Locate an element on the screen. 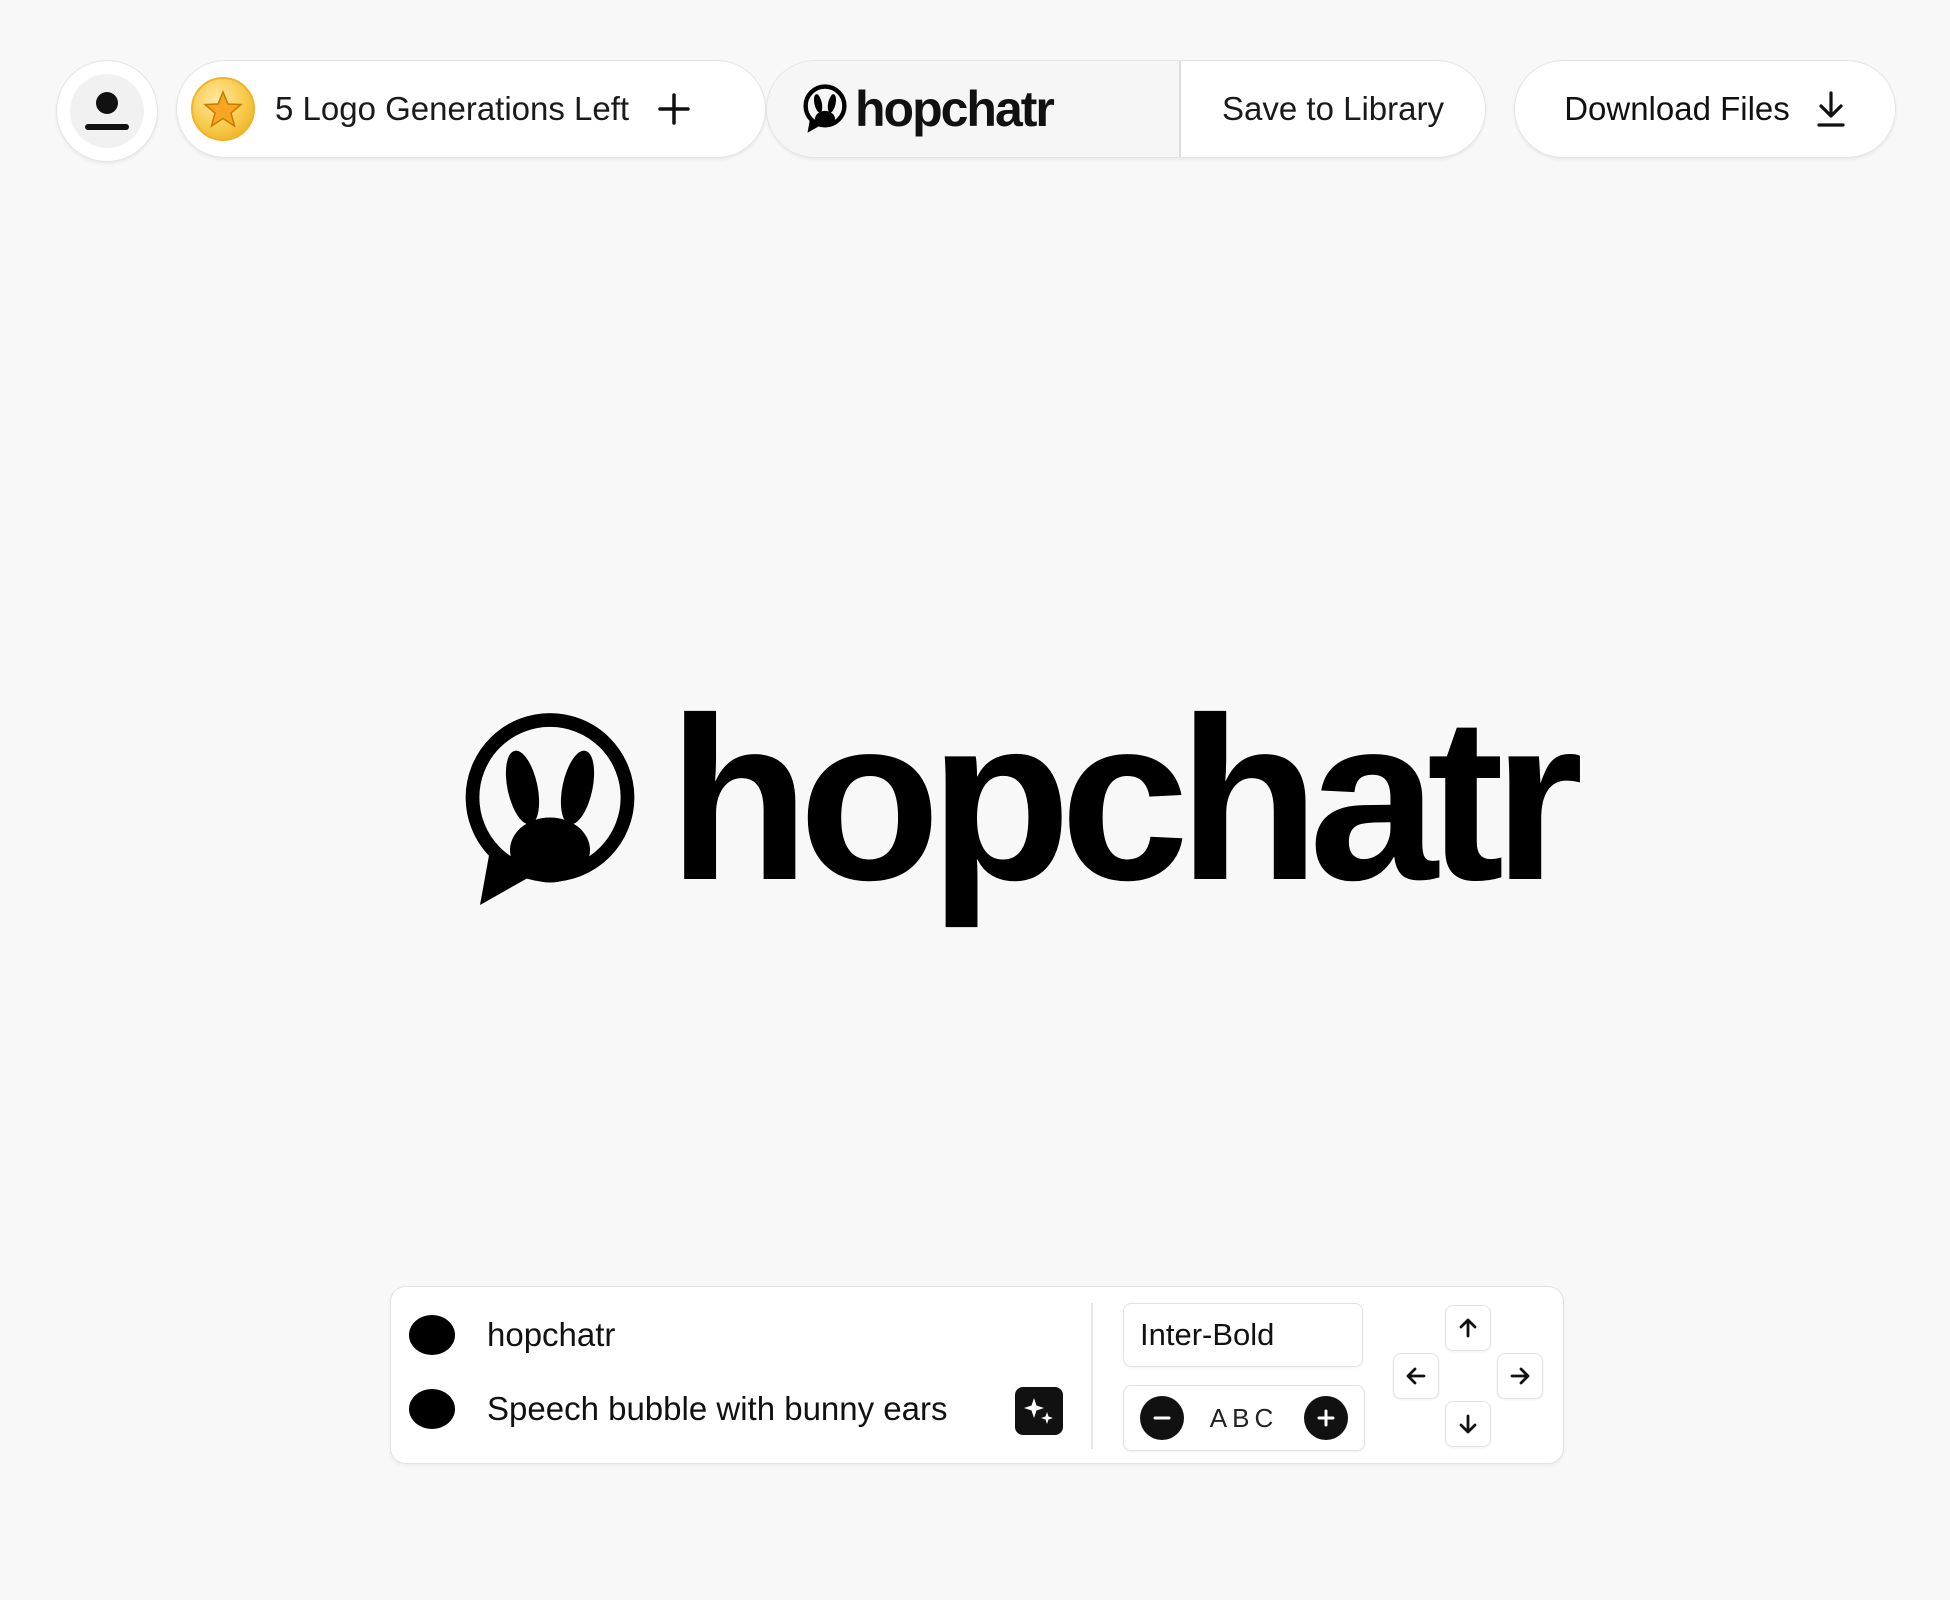  divider is located at coordinates (1092, 1376).